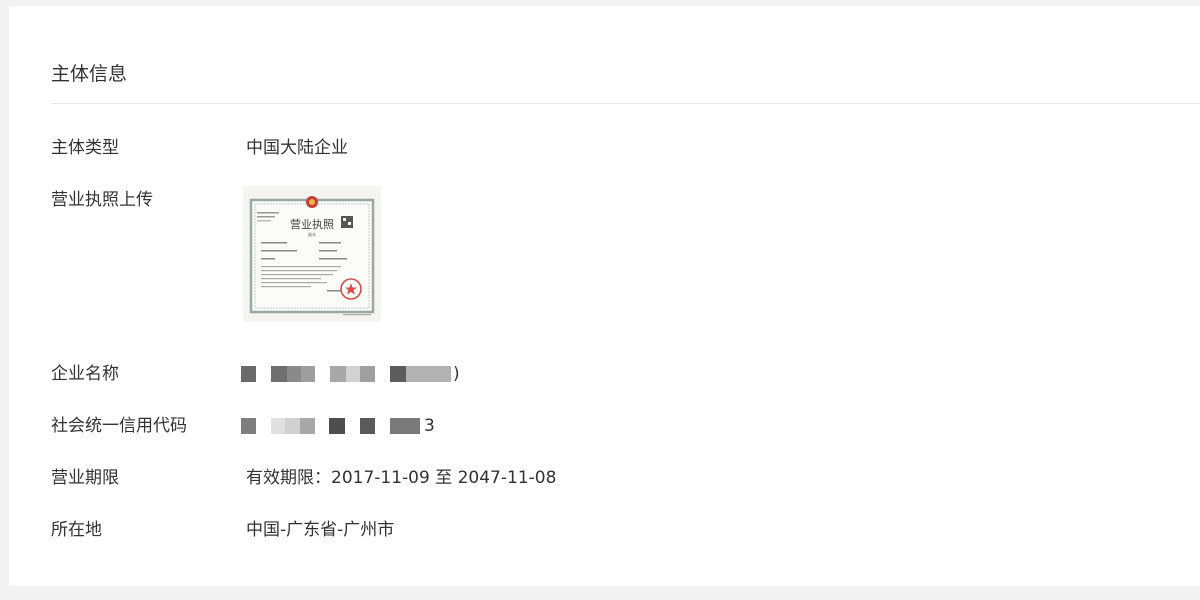 This screenshot has width=1200, height=600. I want to click on business-term-label: 营业期限, so click(85, 478).